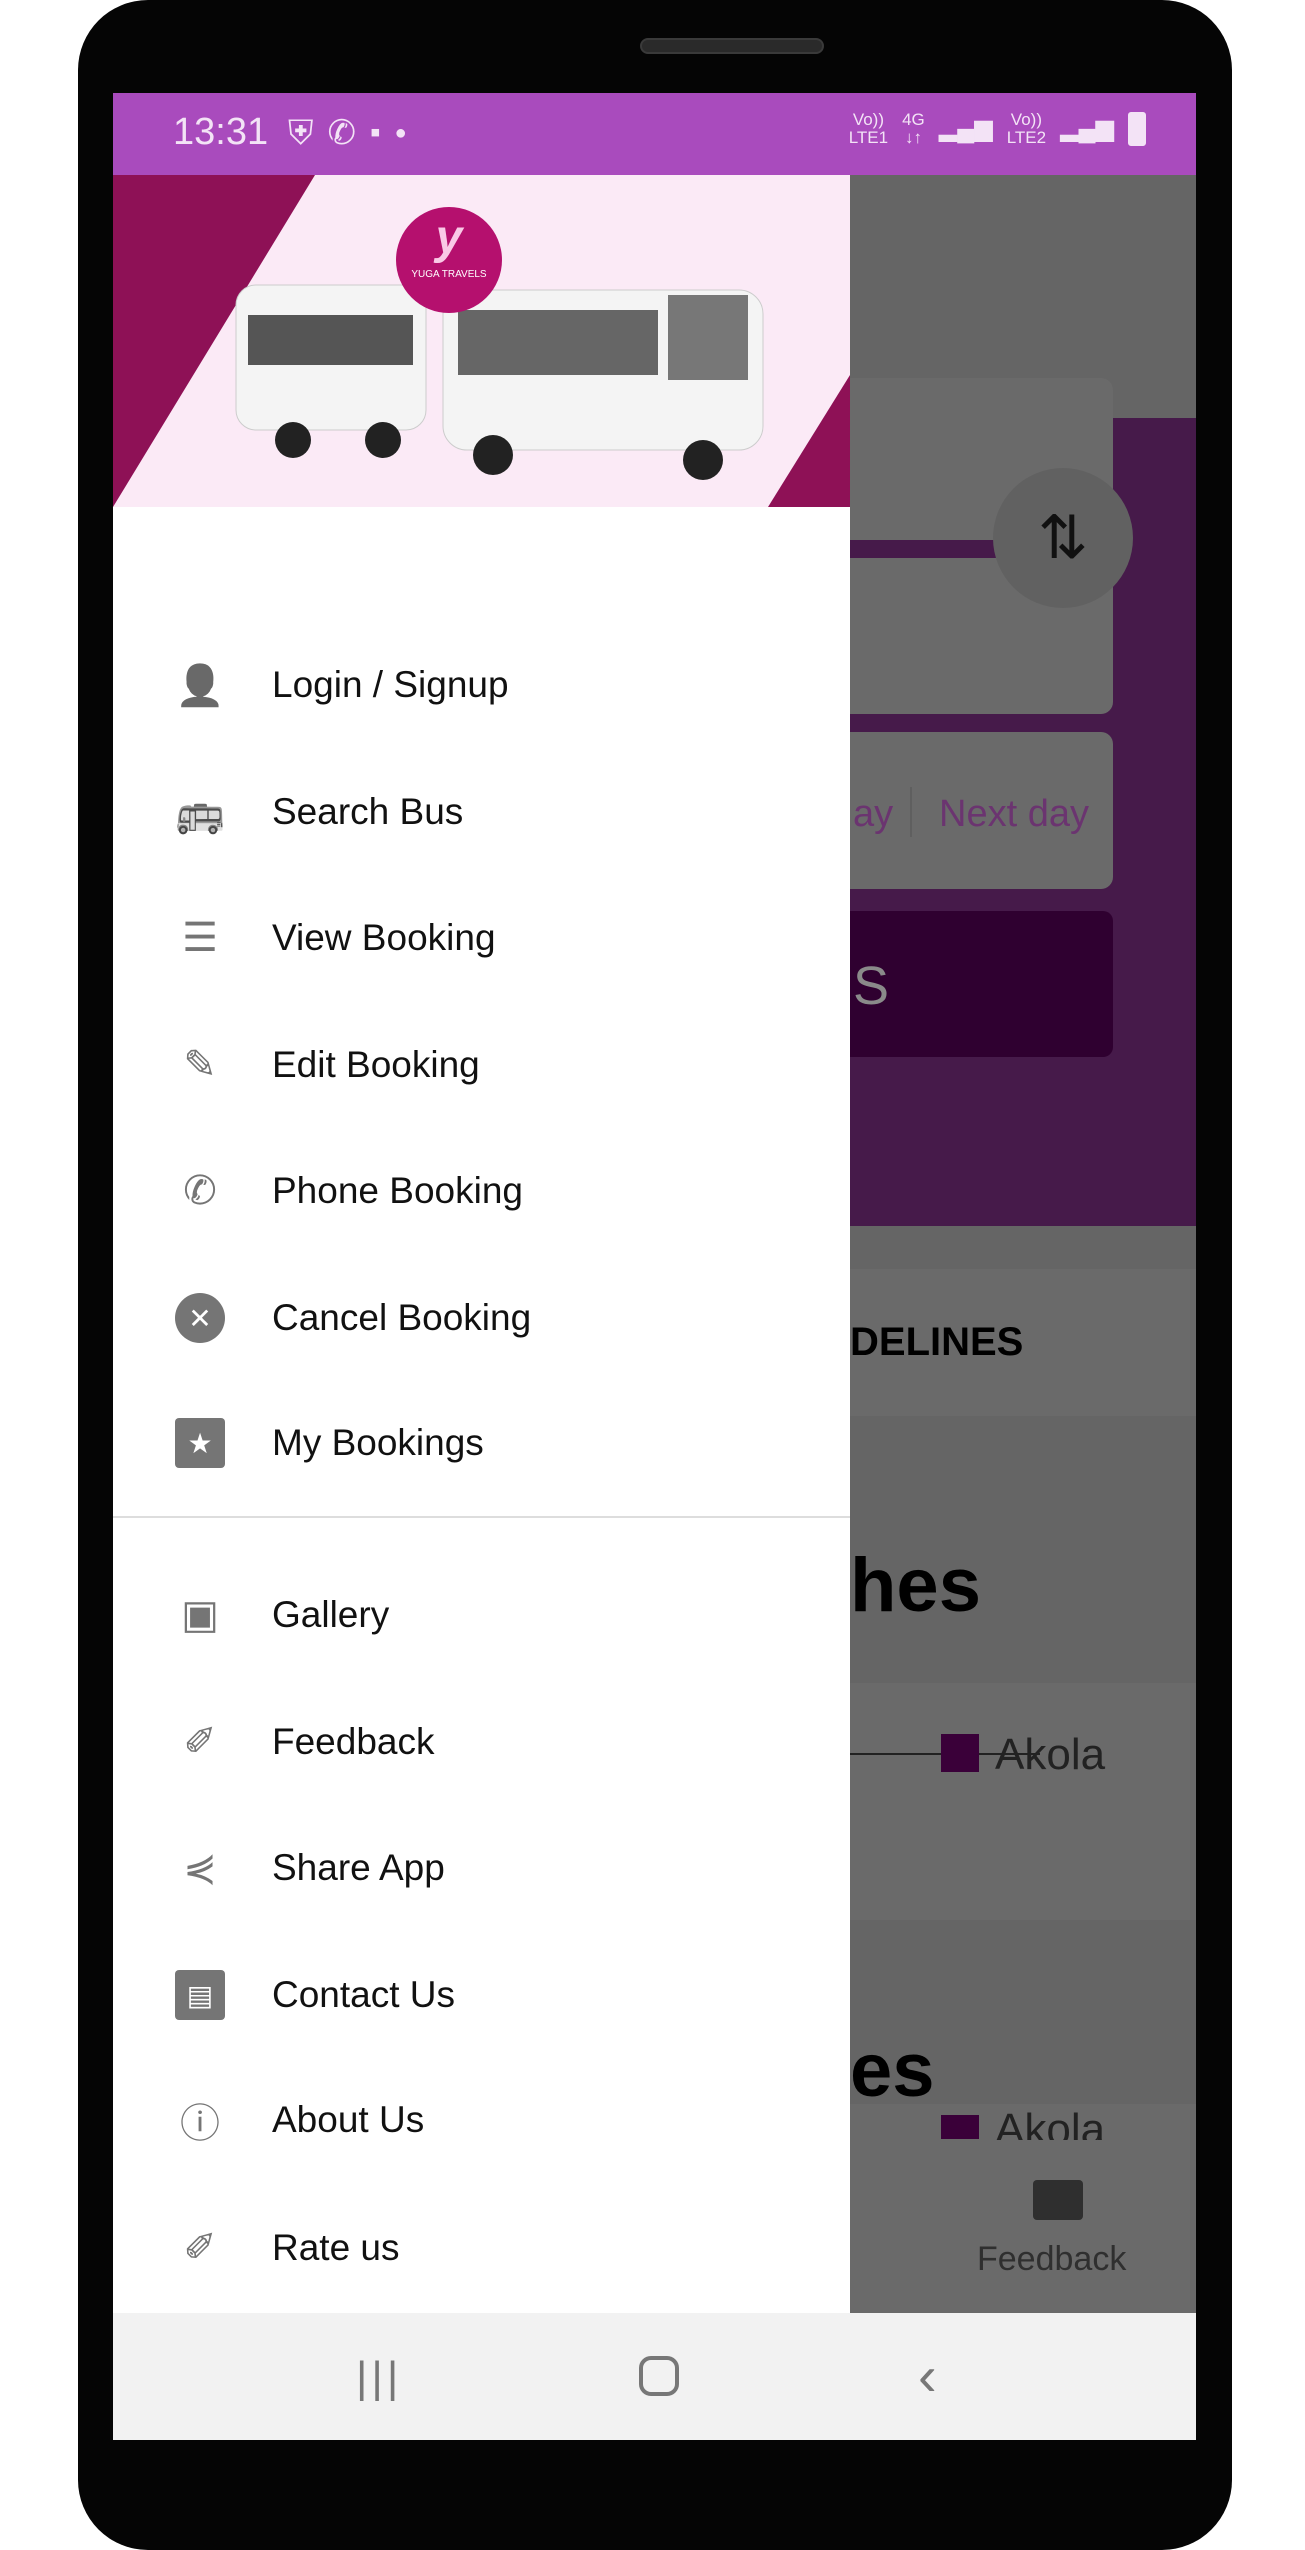 The width and height of the screenshot is (1305, 2550). What do you see at coordinates (200, 2248) in the screenshot?
I see `rate-icon: ✐` at bounding box center [200, 2248].